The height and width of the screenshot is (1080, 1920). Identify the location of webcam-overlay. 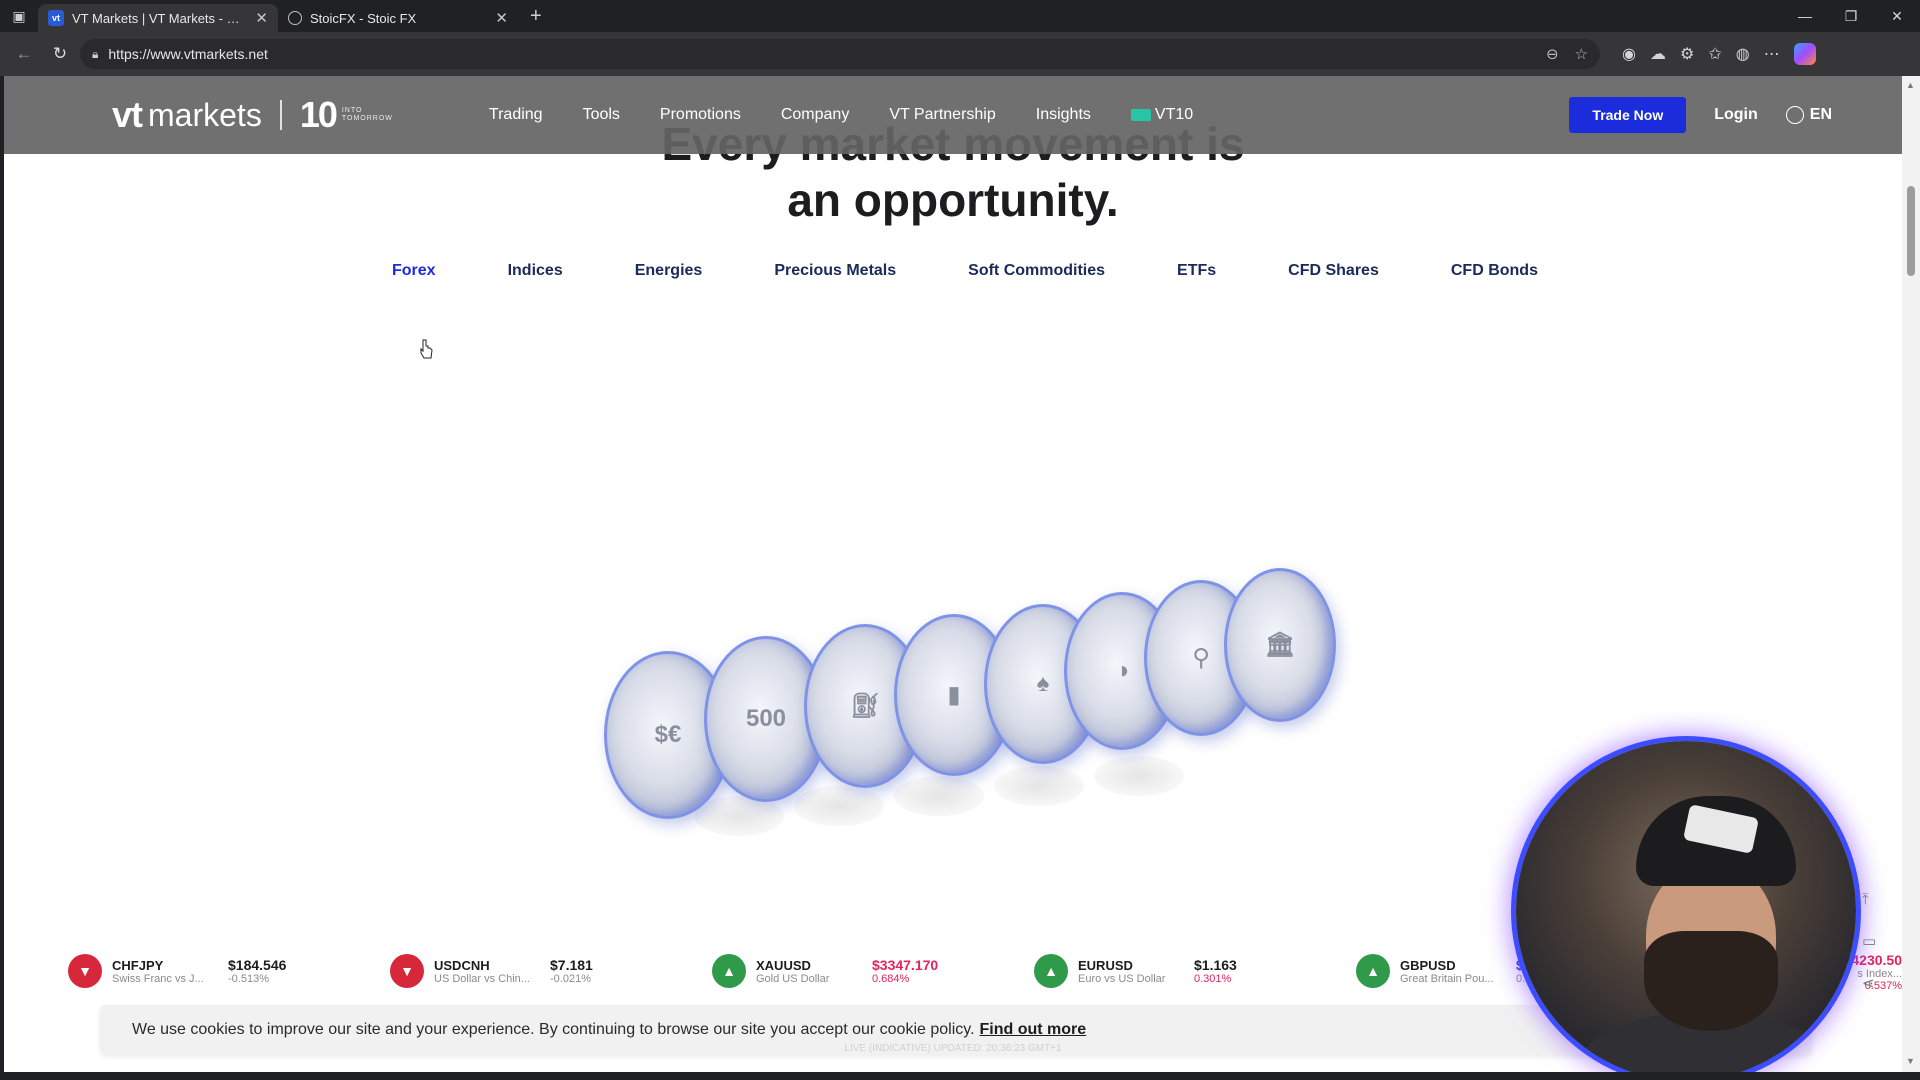
(1686, 906).